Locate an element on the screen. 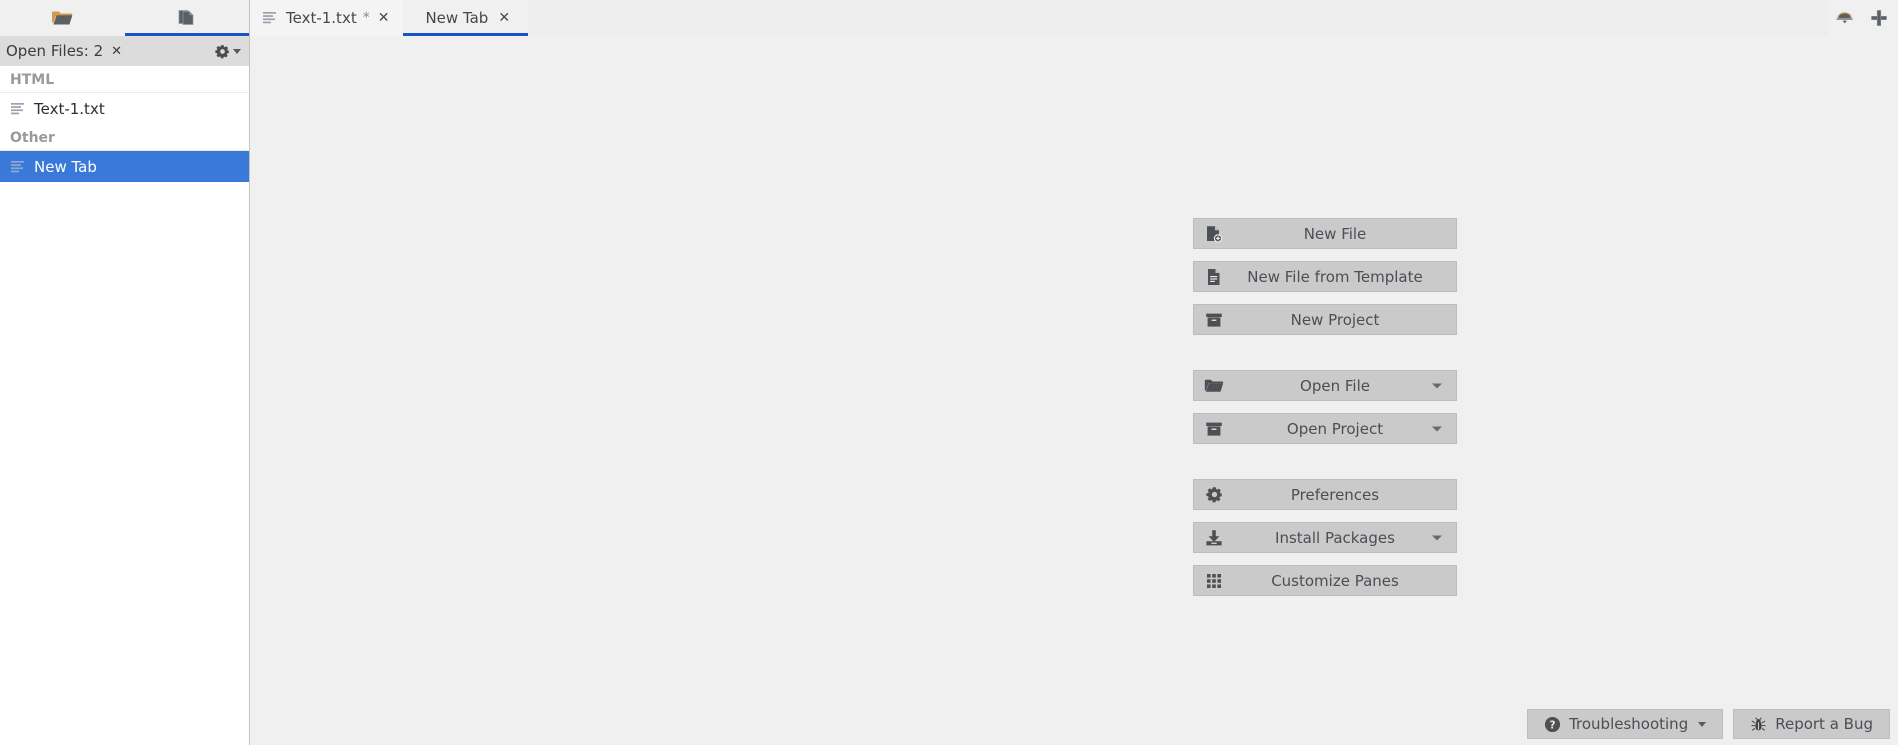 The image size is (1898, 745). files-icon is located at coordinates (187, 18).